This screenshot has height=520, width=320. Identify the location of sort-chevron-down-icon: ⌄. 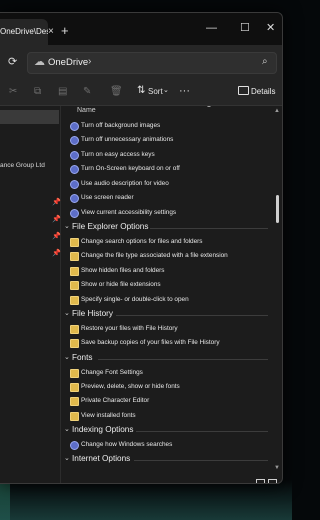
(166, 90).